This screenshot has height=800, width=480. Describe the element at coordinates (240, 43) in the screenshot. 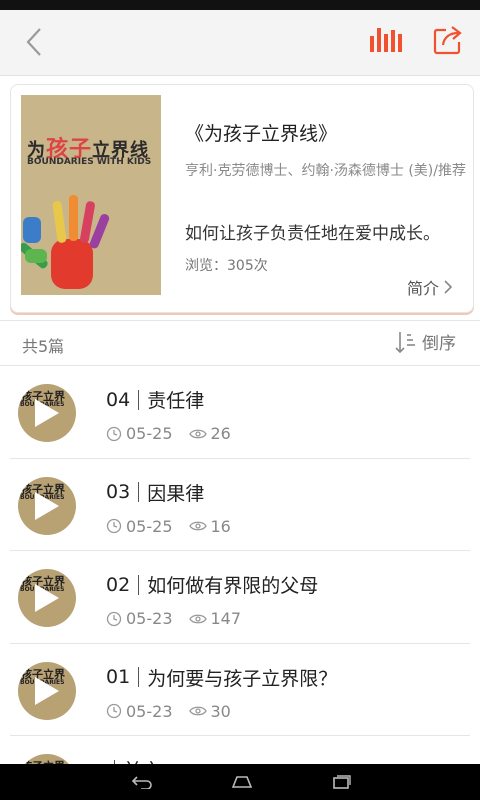

I see `top-bar` at that location.